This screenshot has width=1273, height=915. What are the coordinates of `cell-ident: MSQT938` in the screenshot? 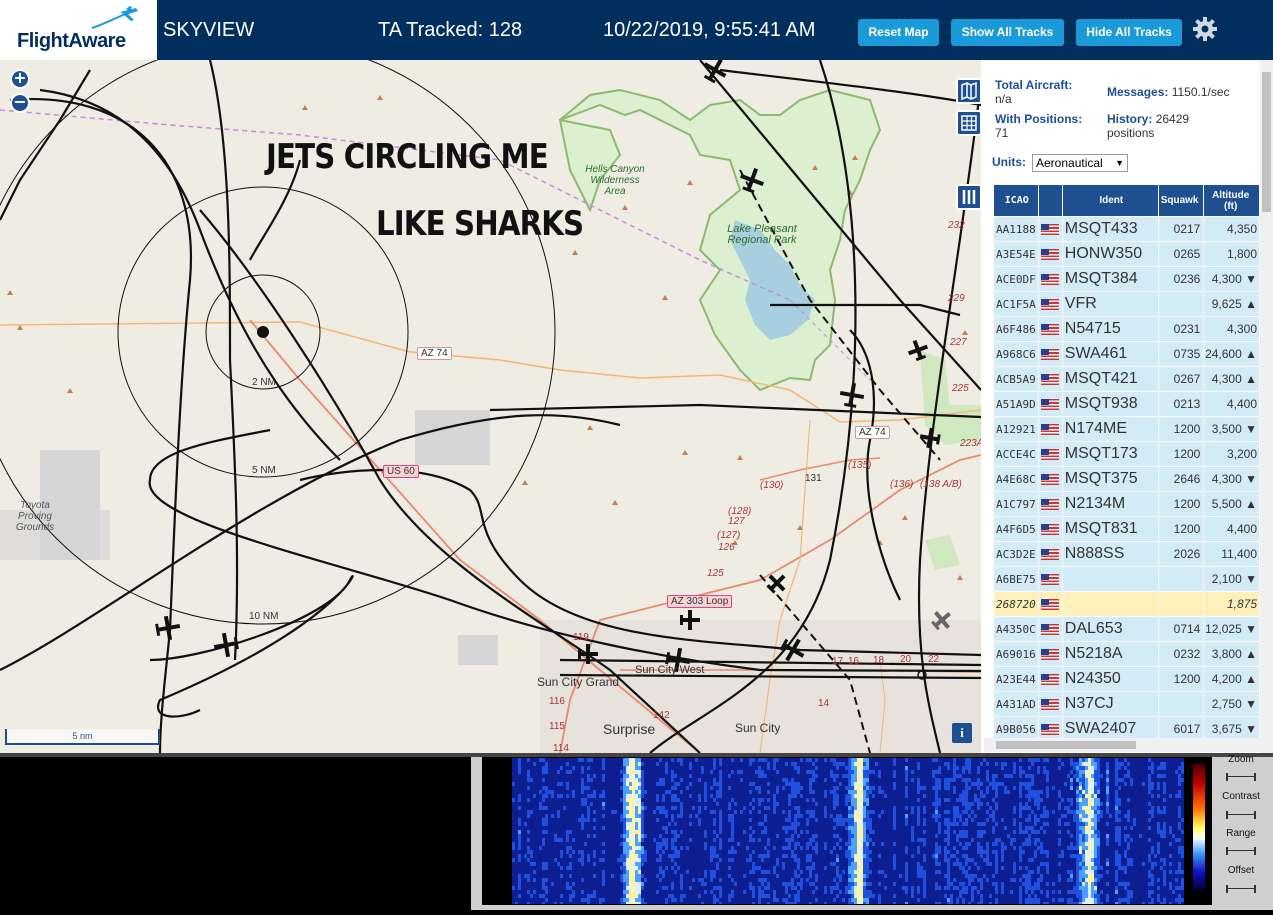 It's located at (1110, 404).